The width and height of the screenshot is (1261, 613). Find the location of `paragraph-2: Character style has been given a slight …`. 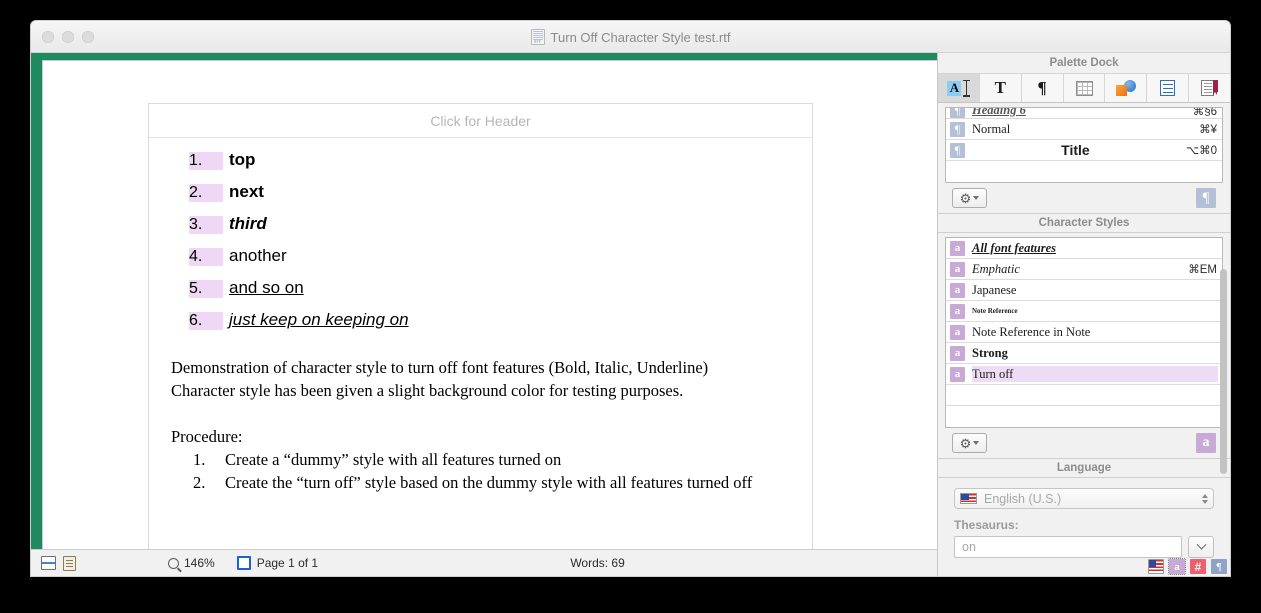

paragraph-2: Character style has been given a slight … is located at coordinates (480, 390).